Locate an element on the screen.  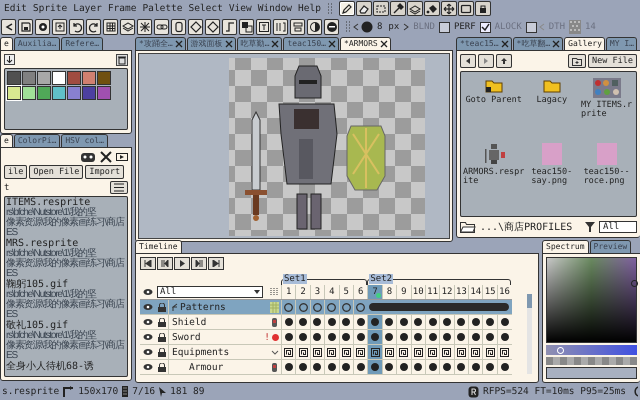
frame-number: 13 is located at coordinates (461, 292).